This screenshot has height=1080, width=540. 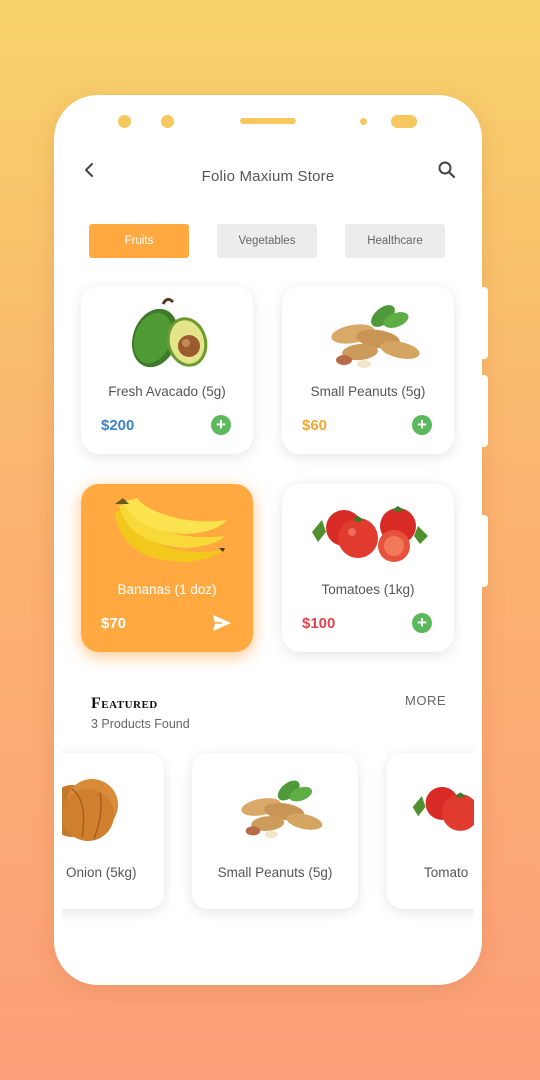 I want to click on bananas-image, so click(x=171, y=530).